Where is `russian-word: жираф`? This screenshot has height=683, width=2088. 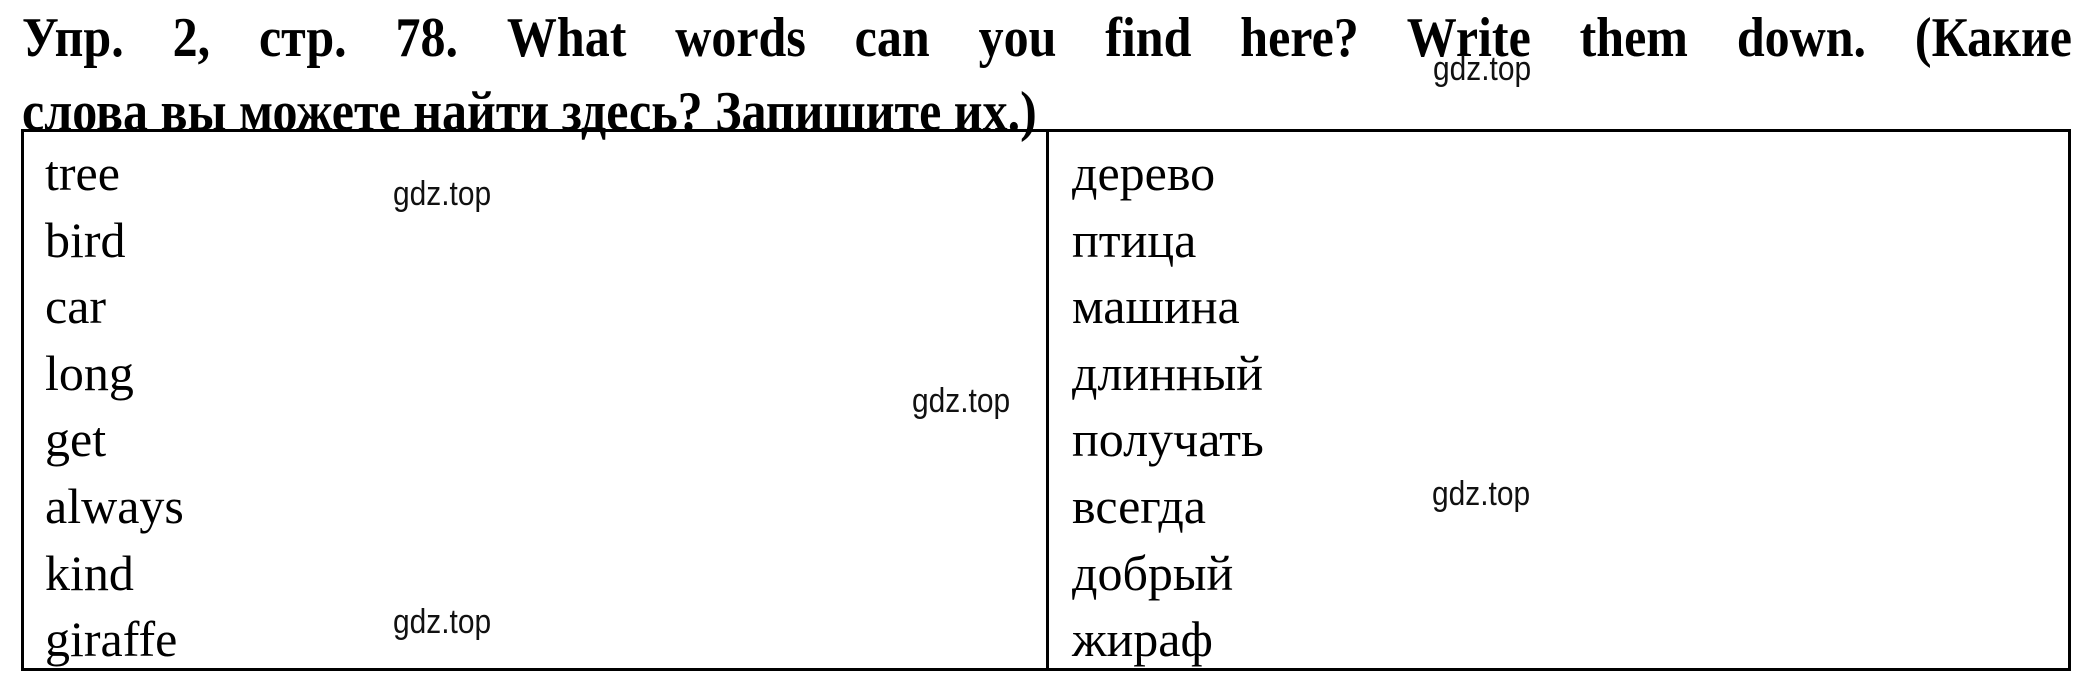 russian-word: жираф is located at coordinates (1142, 639).